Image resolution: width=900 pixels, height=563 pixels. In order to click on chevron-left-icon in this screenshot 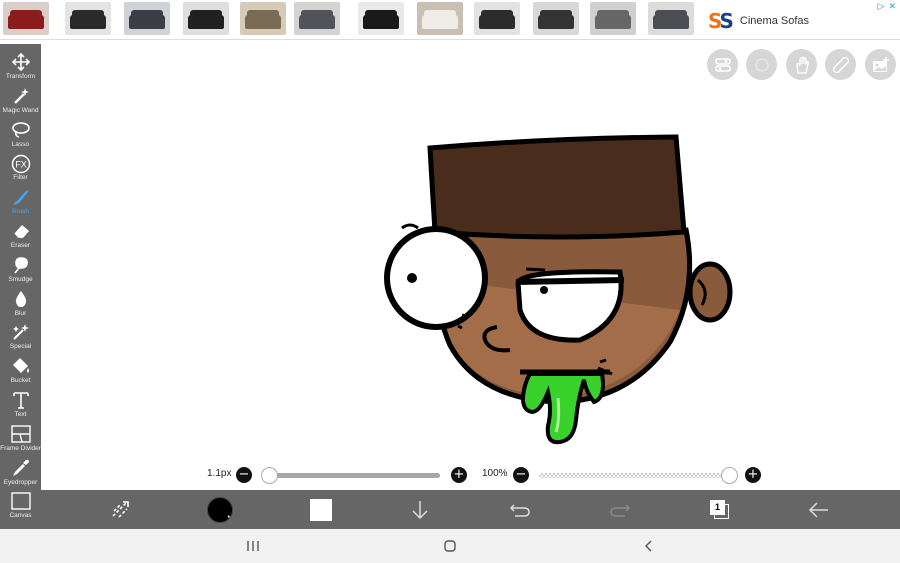, I will do `click(648, 546)`.